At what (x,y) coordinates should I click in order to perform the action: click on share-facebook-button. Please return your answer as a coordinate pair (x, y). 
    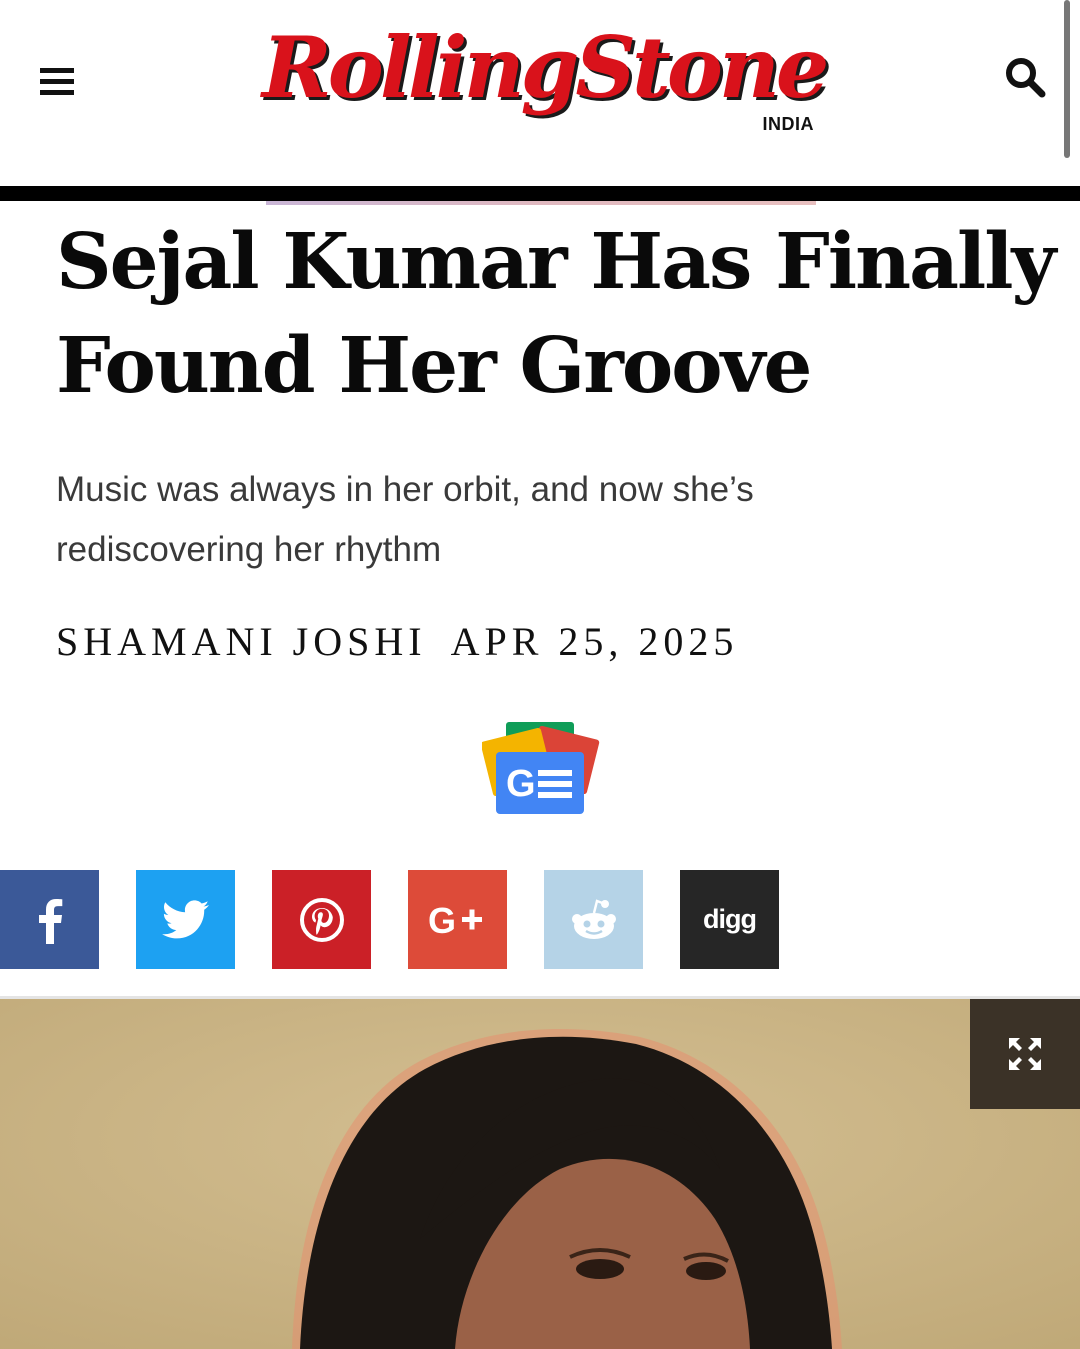
    Looking at the image, I should click on (49, 919).